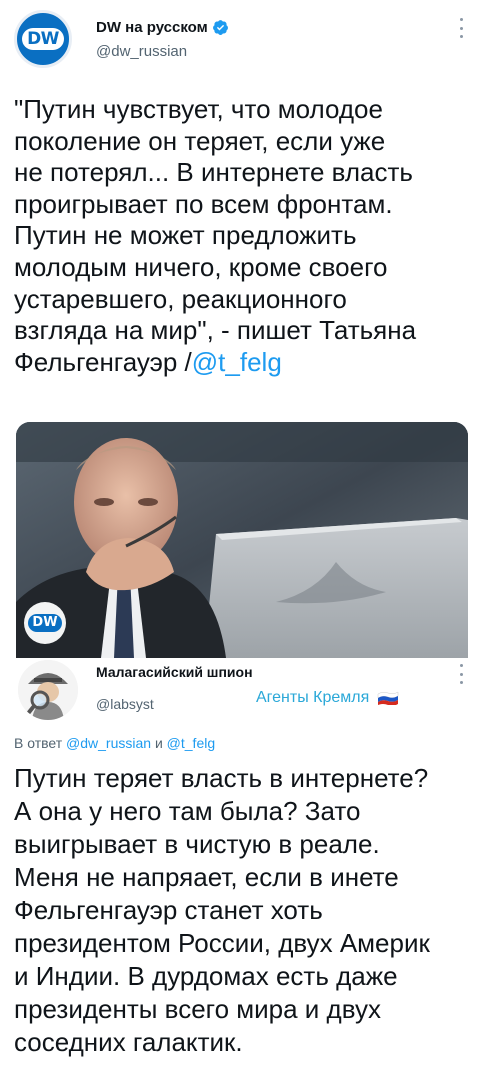 The height and width of the screenshot is (1080, 484). I want to click on russia-flag-icon, so click(388, 698).